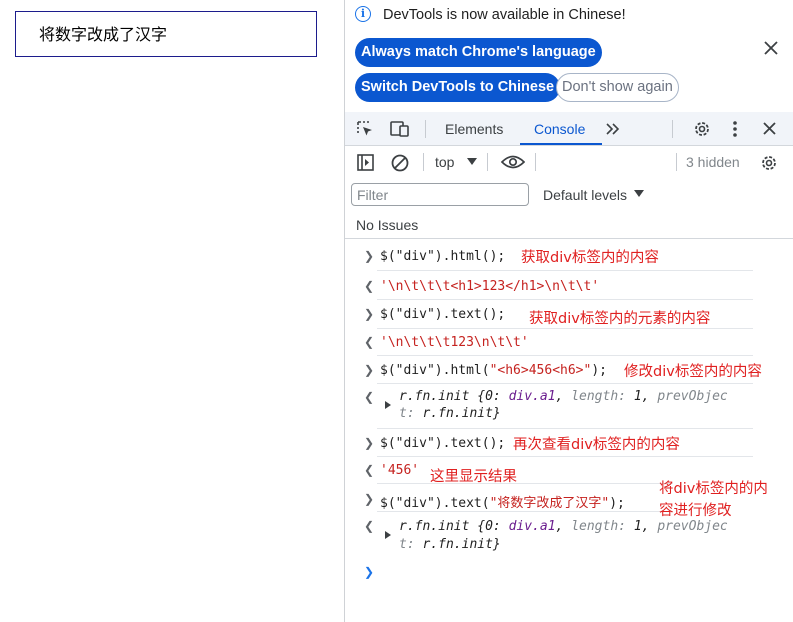 The height and width of the screenshot is (622, 793). Describe the element at coordinates (769, 128) in the screenshot. I see `close-devtools-icon` at that location.